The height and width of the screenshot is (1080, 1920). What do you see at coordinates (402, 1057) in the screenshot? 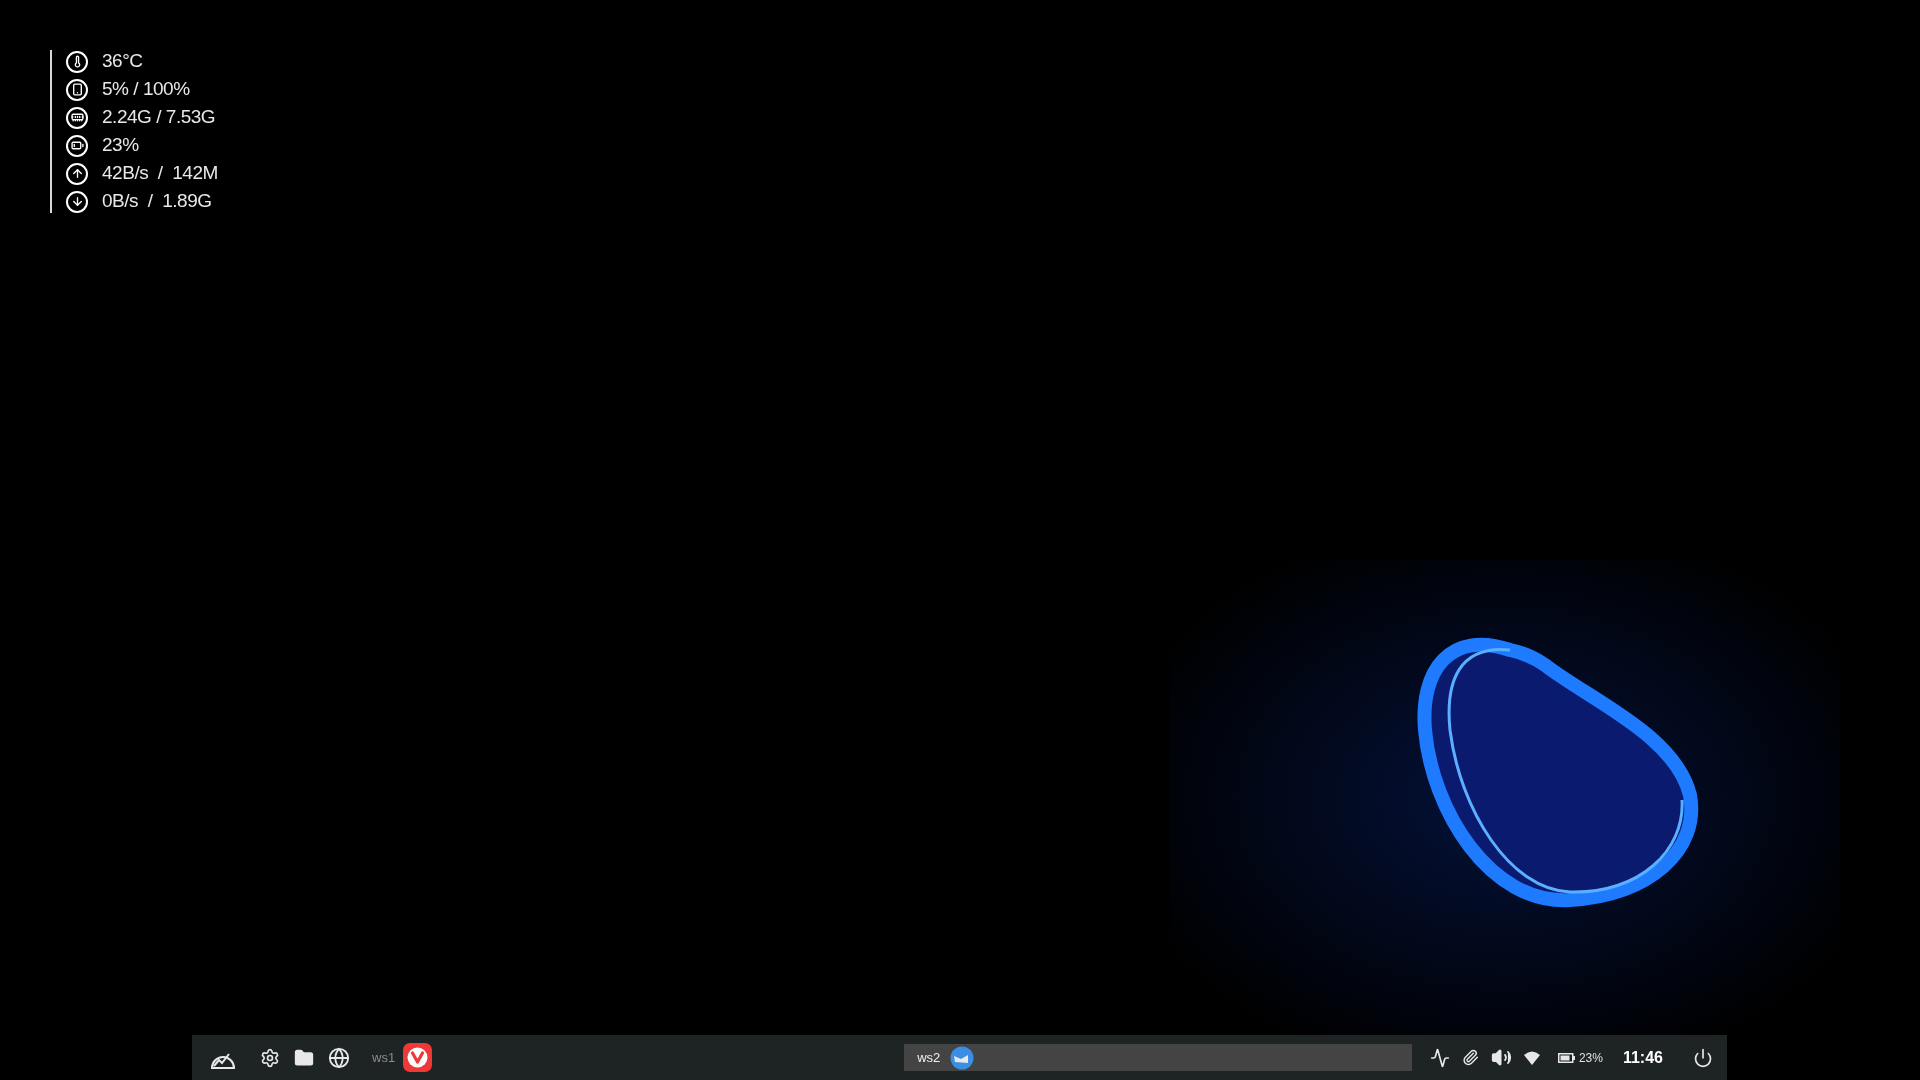
I see `workspace: ws1` at bounding box center [402, 1057].